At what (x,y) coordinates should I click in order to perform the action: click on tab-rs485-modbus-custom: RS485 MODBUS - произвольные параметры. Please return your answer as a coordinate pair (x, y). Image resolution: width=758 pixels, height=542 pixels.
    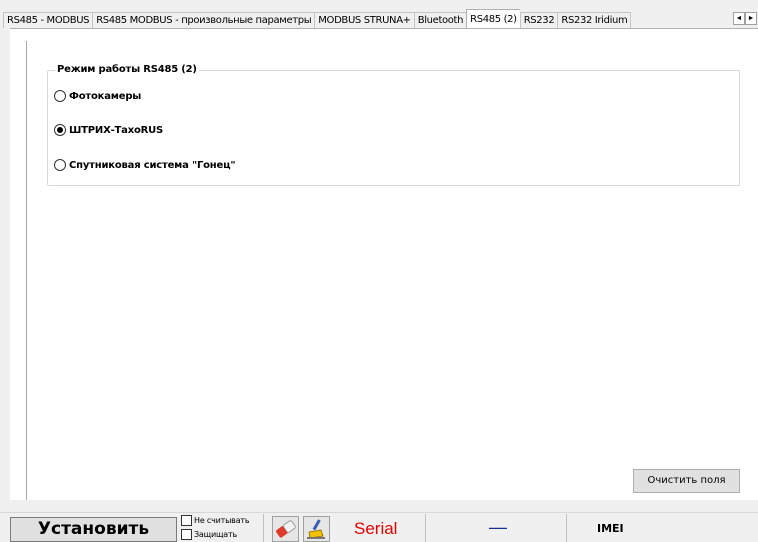
    Looking at the image, I should click on (203, 20).